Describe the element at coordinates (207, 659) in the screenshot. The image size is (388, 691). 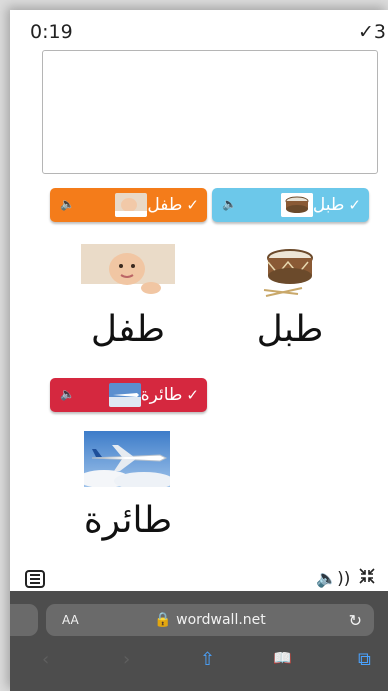
I see `share-icon: ⇧` at that location.